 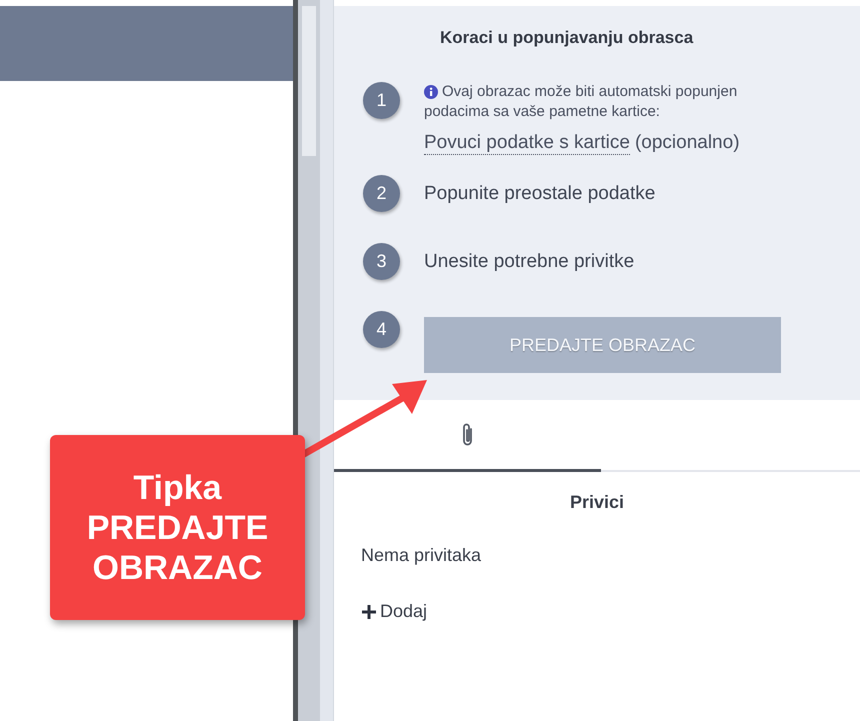 I want to click on info-text: podacima sa vaše pametne kartice:, so click(x=542, y=112).